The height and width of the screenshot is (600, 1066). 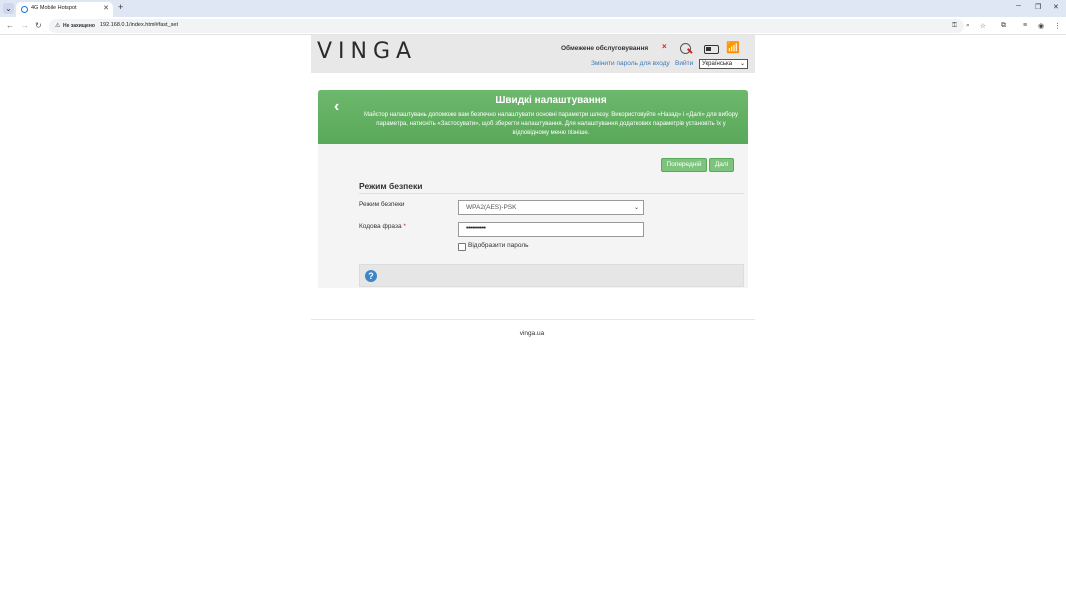 I want to click on browser-tab: 4G Mobile Hotspot ✕, so click(x=64, y=9).